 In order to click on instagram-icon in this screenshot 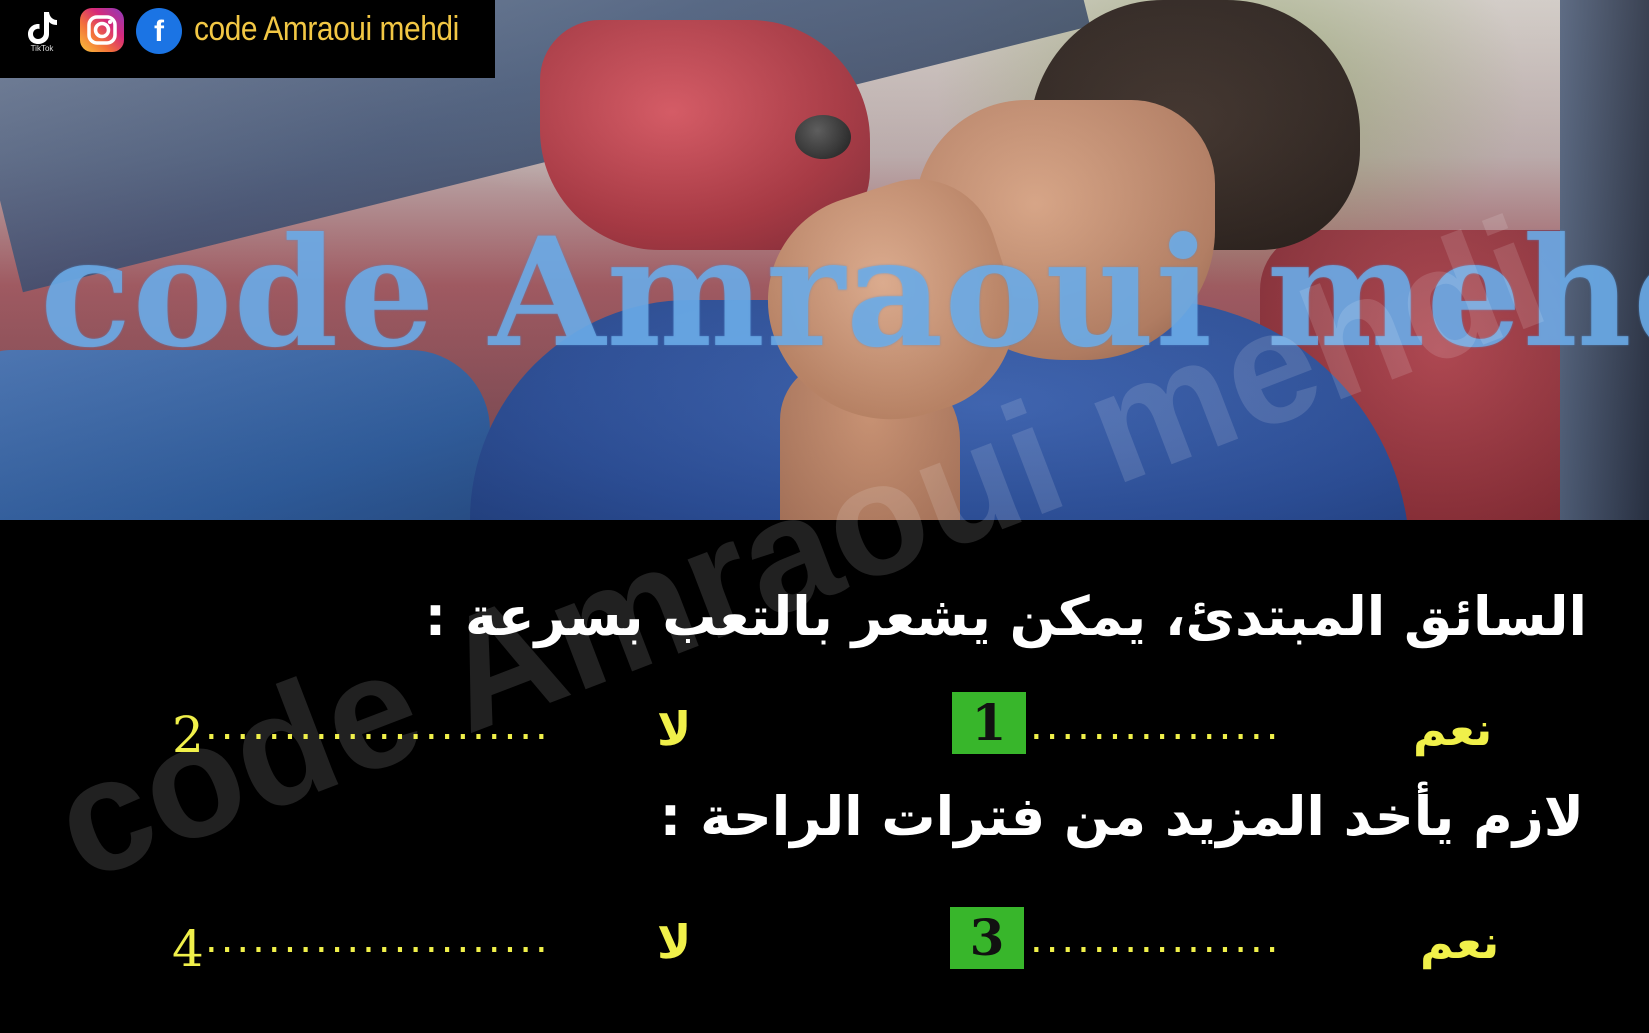, I will do `click(102, 30)`.